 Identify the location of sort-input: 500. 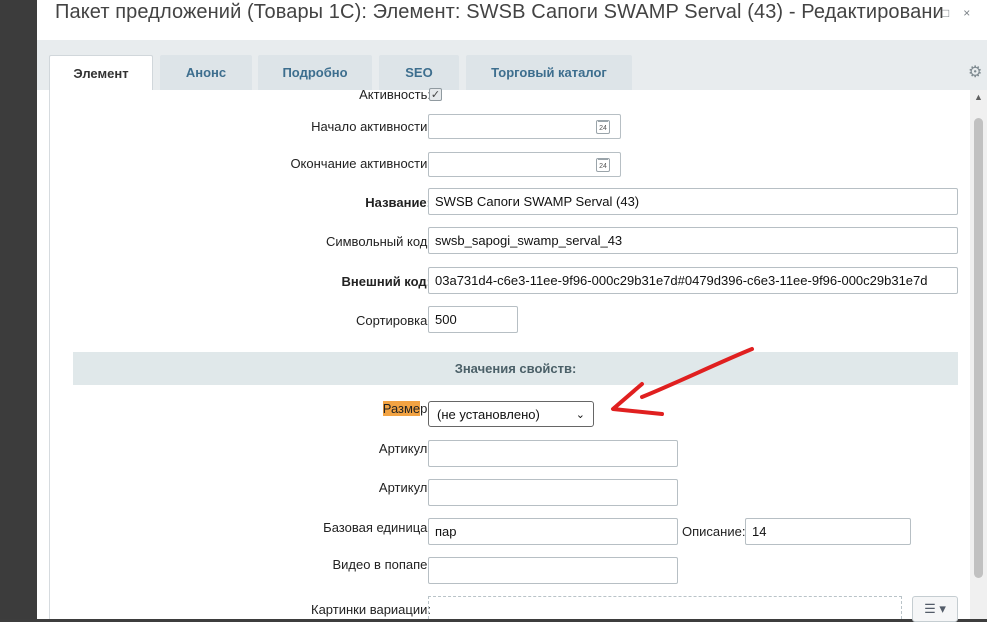
(473, 319).